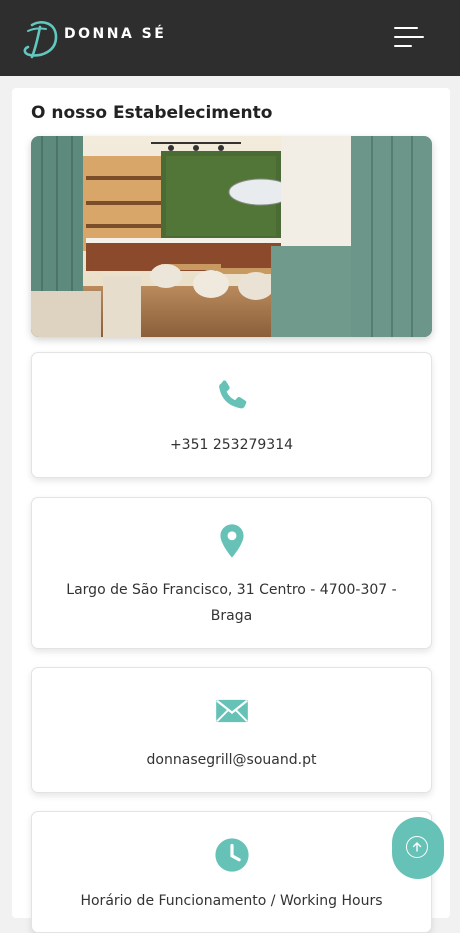 This screenshot has height=933, width=460. I want to click on scroll-to-top-button, so click(418, 848).